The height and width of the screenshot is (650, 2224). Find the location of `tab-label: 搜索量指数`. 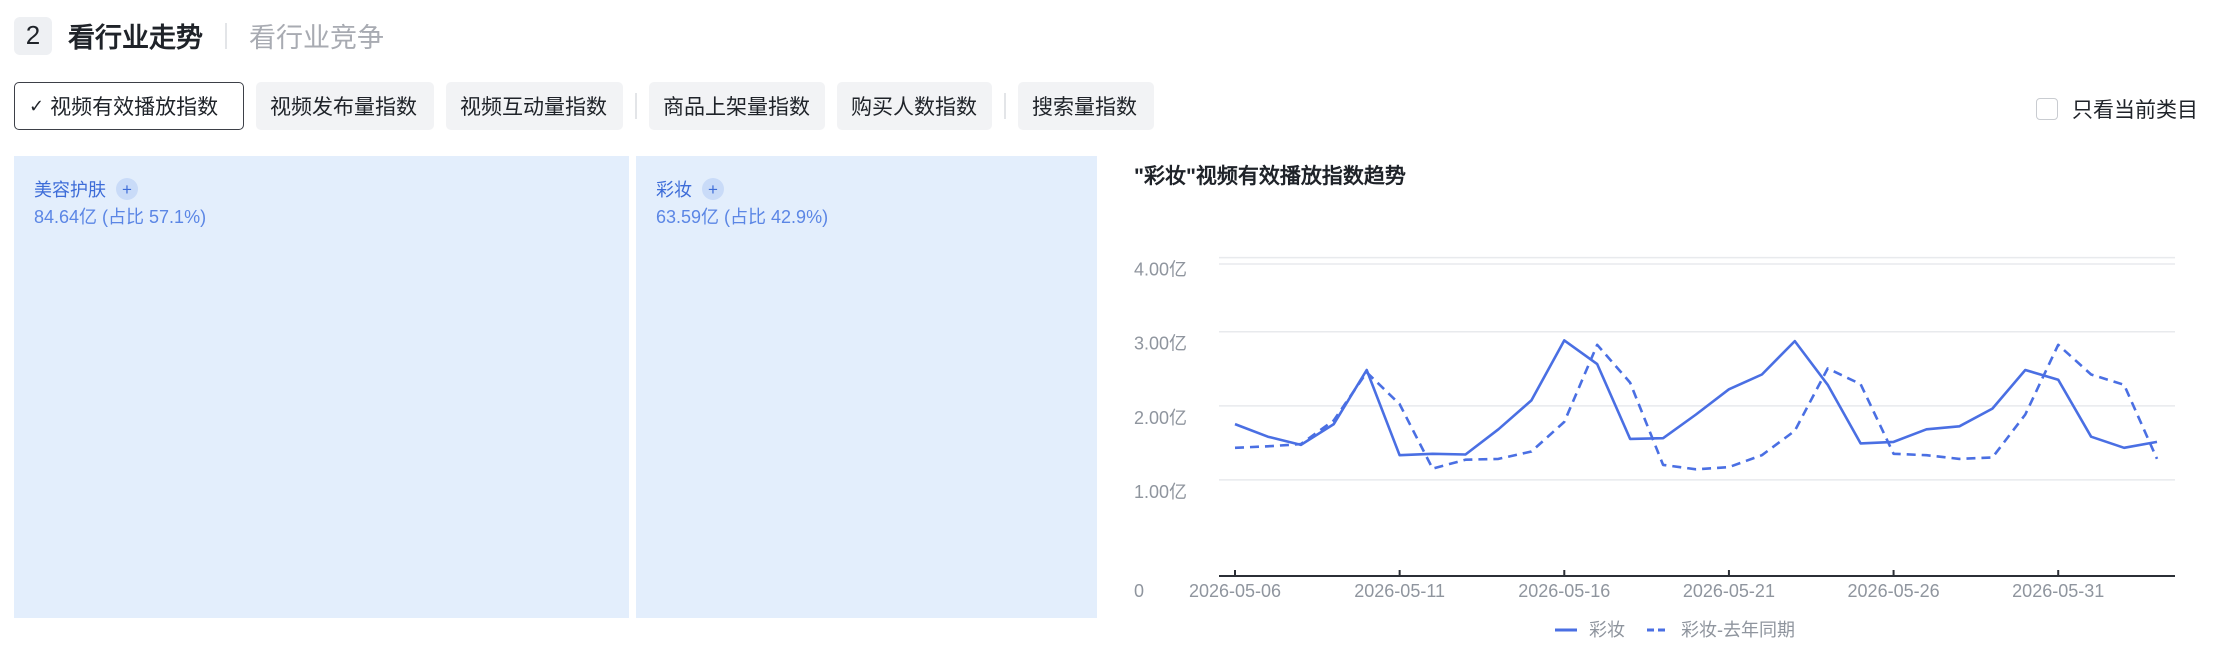

tab-label: 搜索量指数 is located at coordinates (1084, 107).